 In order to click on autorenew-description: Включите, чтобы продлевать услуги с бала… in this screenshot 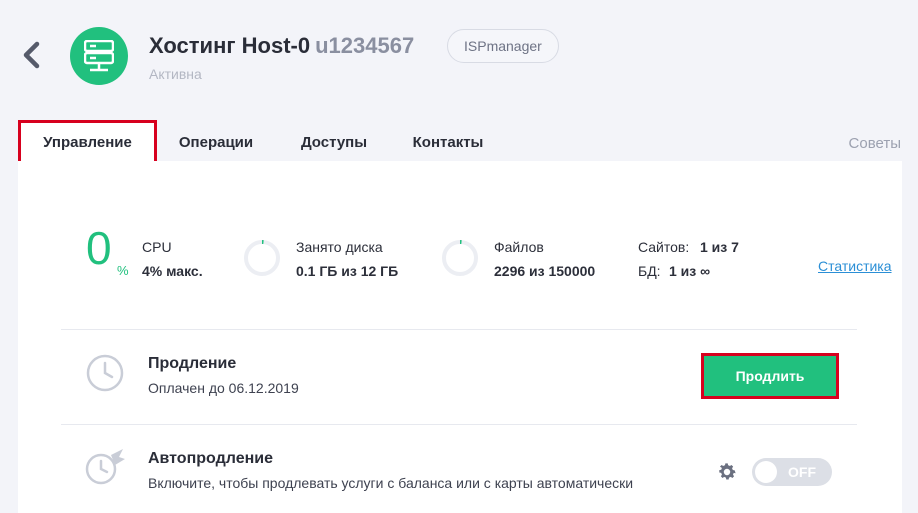, I will do `click(391, 483)`.